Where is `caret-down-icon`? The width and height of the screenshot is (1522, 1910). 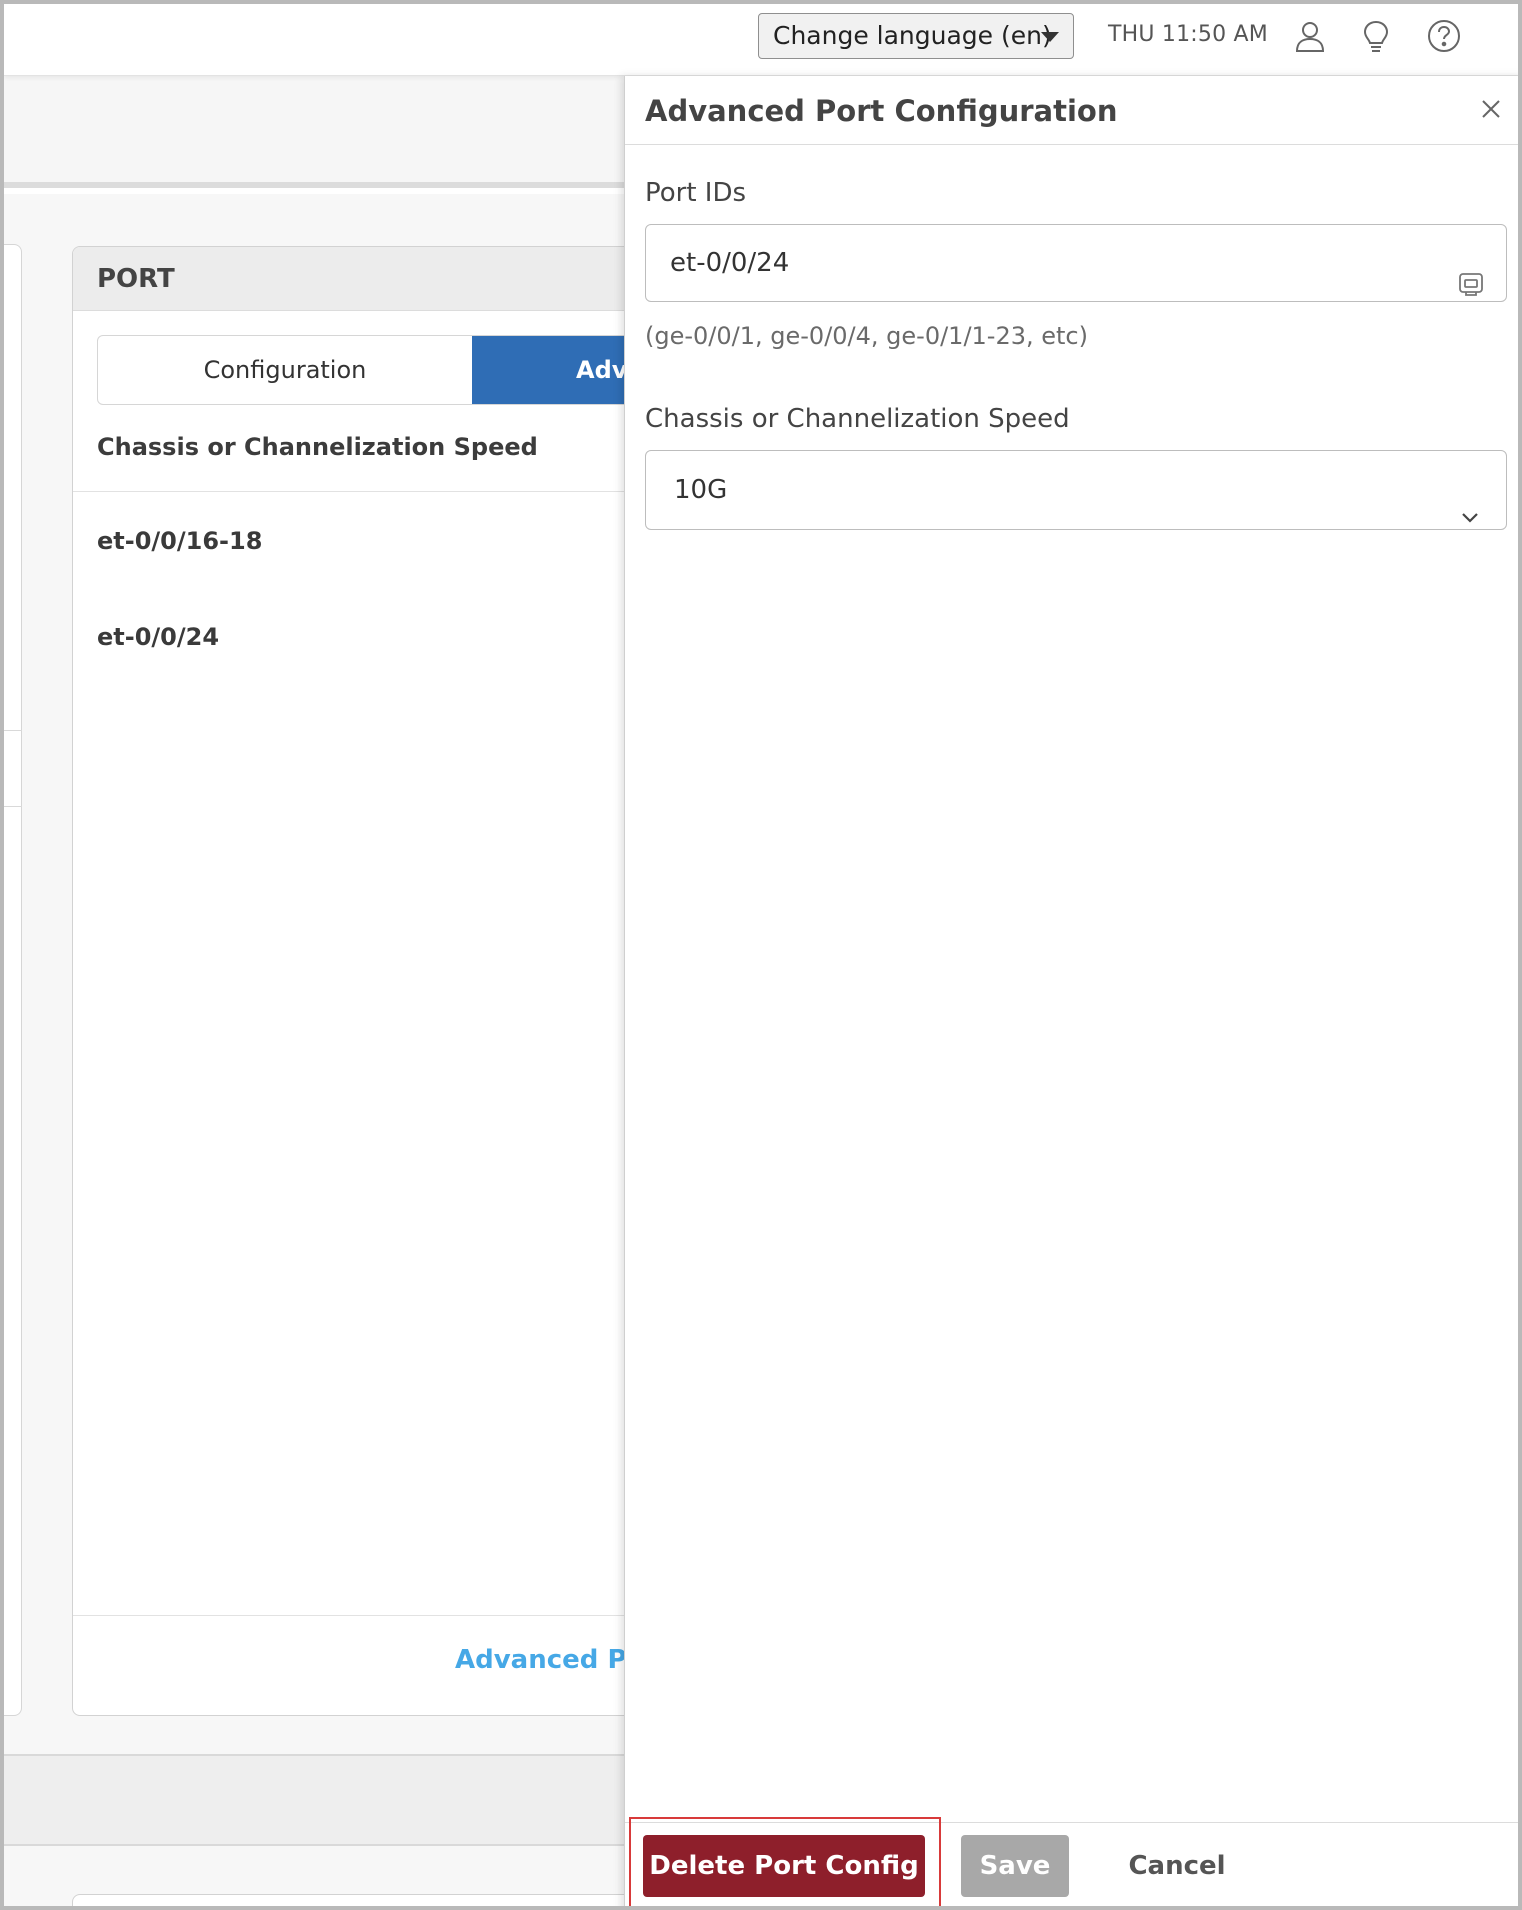
caret-down-icon is located at coordinates (1050, 37).